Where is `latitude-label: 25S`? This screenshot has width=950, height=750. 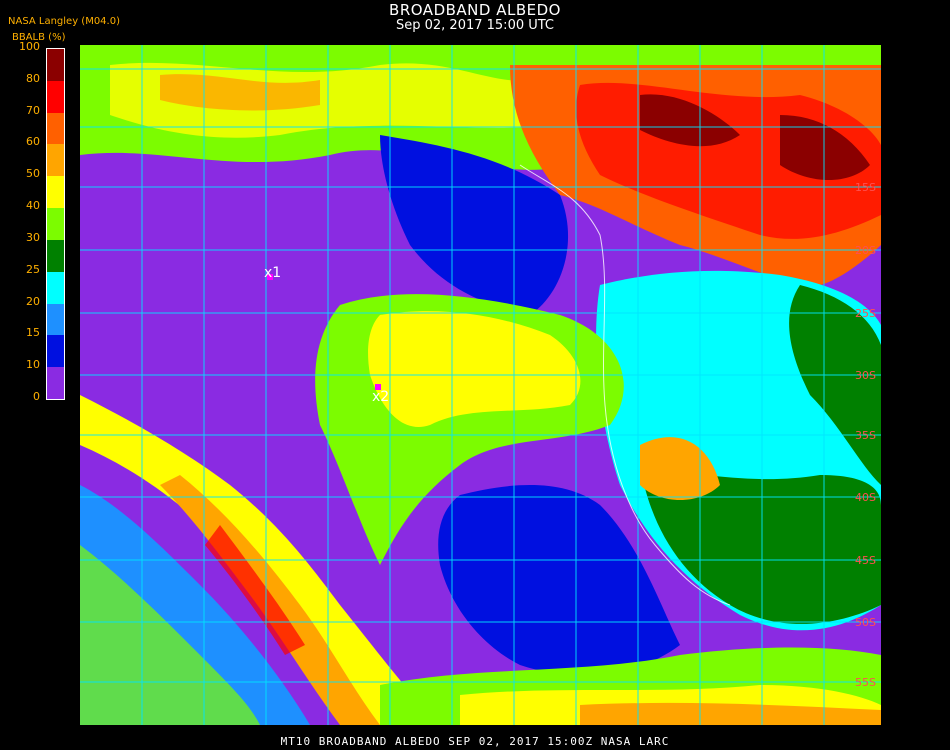 latitude-label: 25S is located at coordinates (865, 313).